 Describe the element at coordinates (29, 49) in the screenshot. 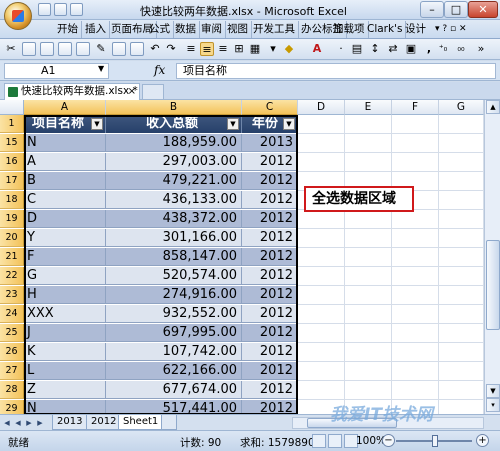

I see `copy-icon` at that location.